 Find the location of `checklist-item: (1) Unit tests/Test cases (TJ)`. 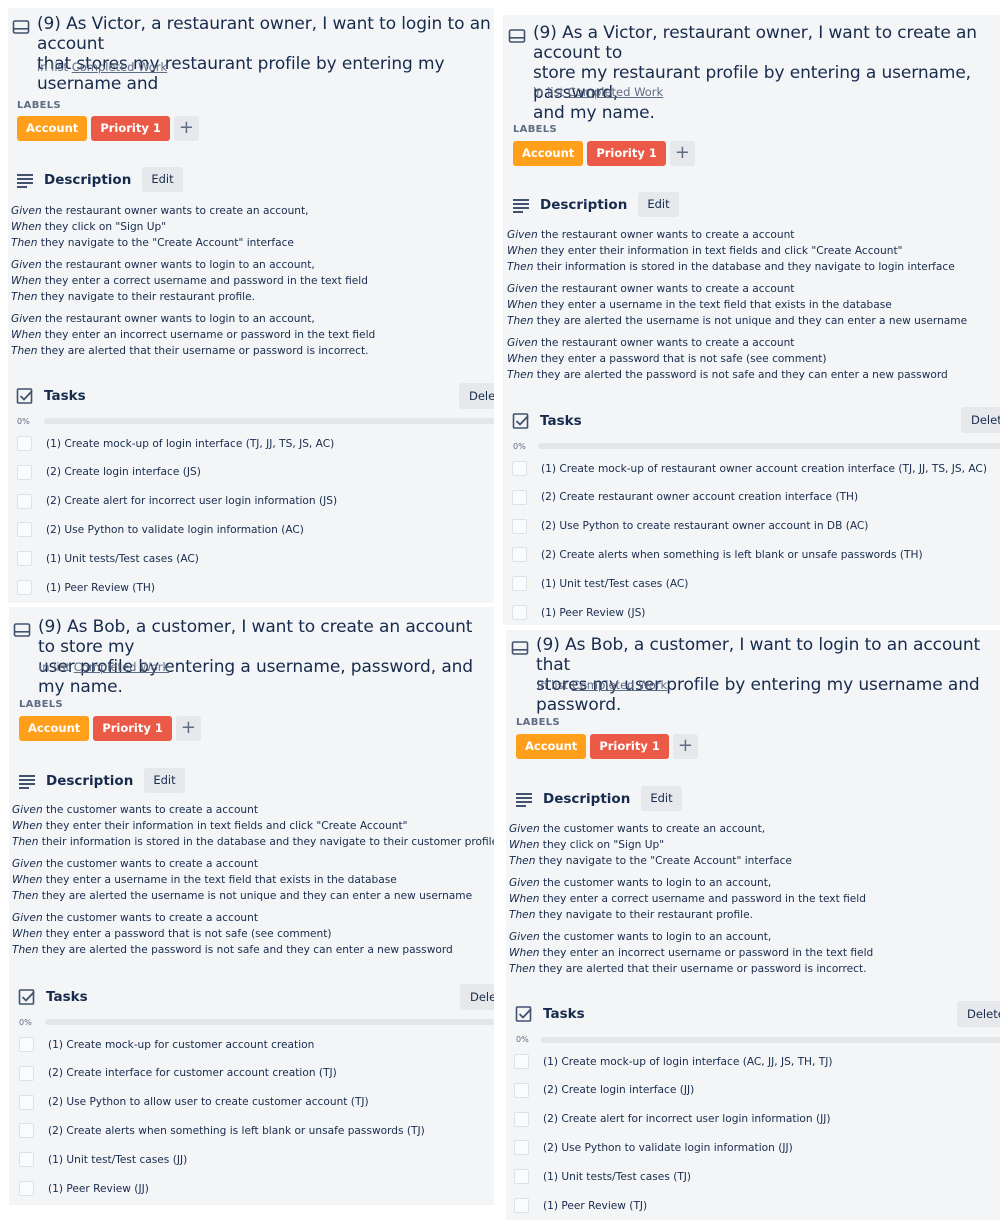

checklist-item: (1) Unit tests/Test cases (TJ) is located at coordinates (602, 1177).